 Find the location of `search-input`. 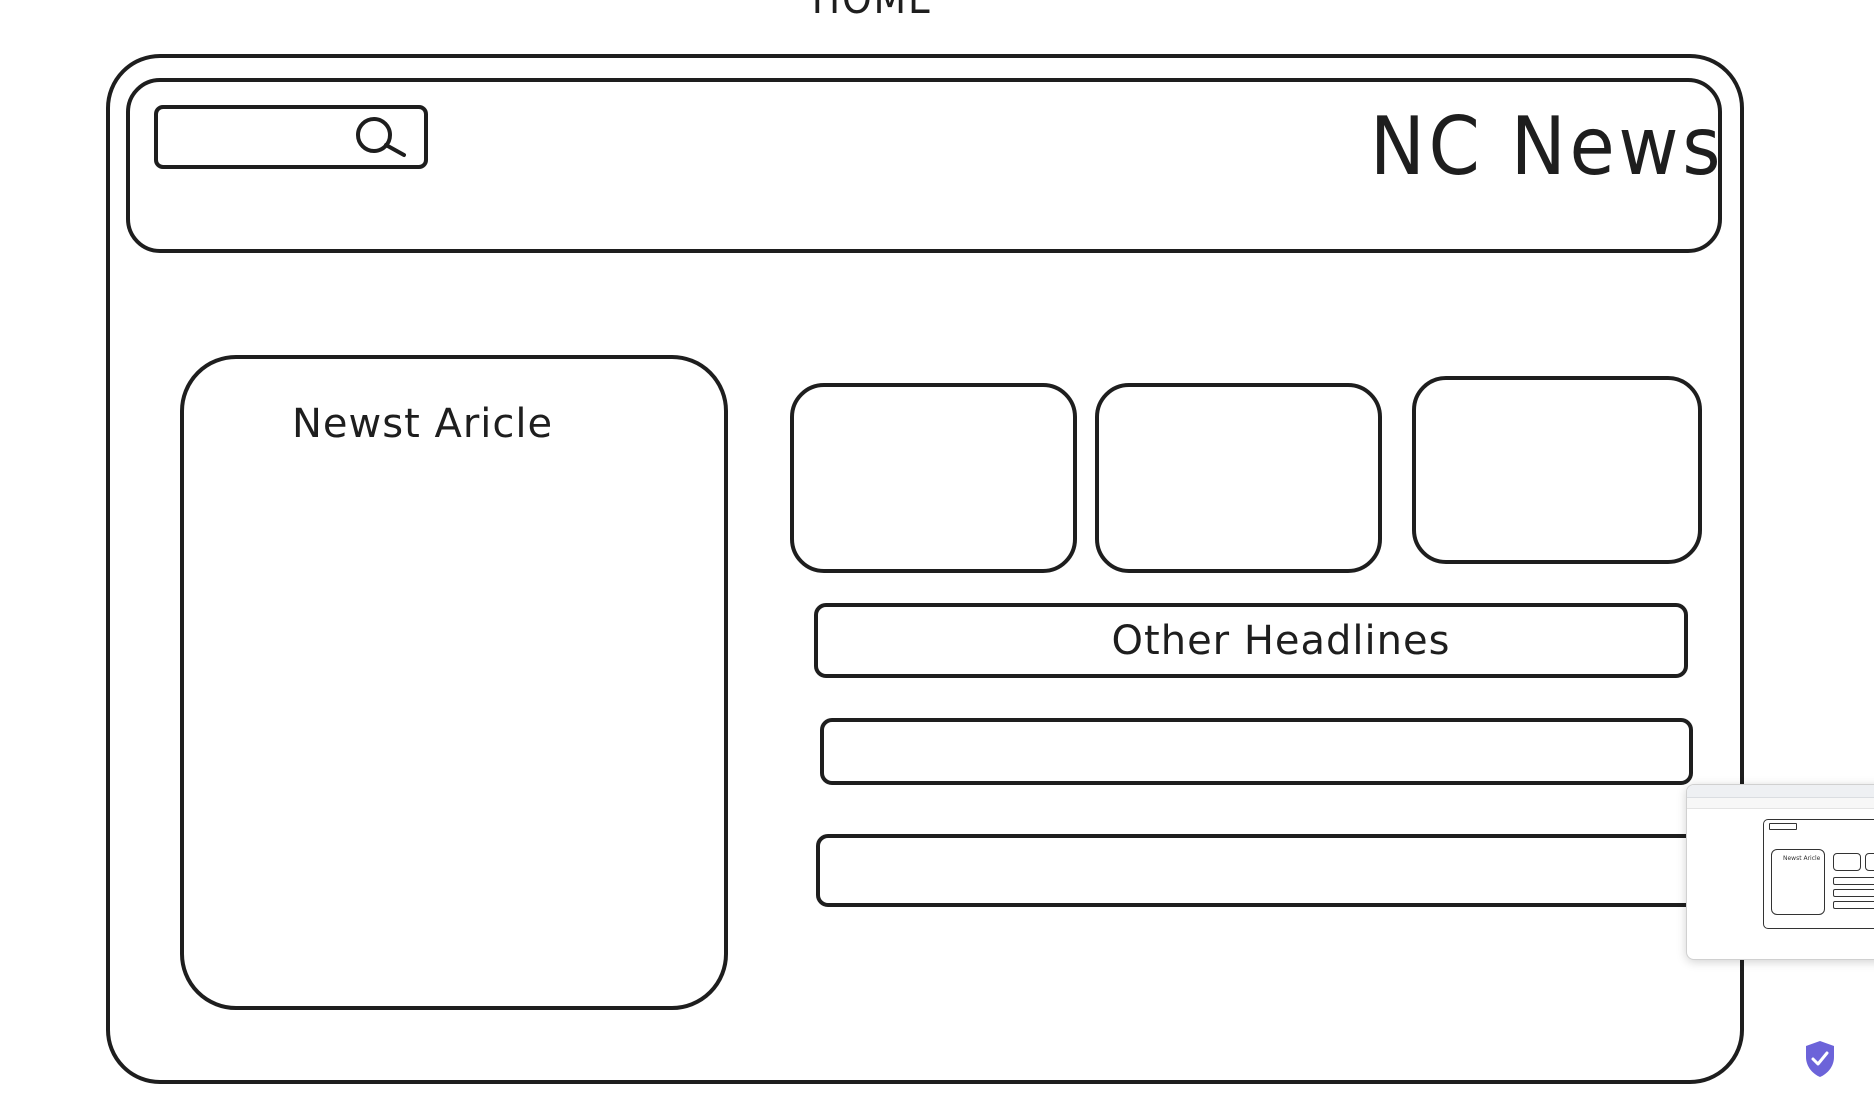

search-input is located at coordinates (291, 137).